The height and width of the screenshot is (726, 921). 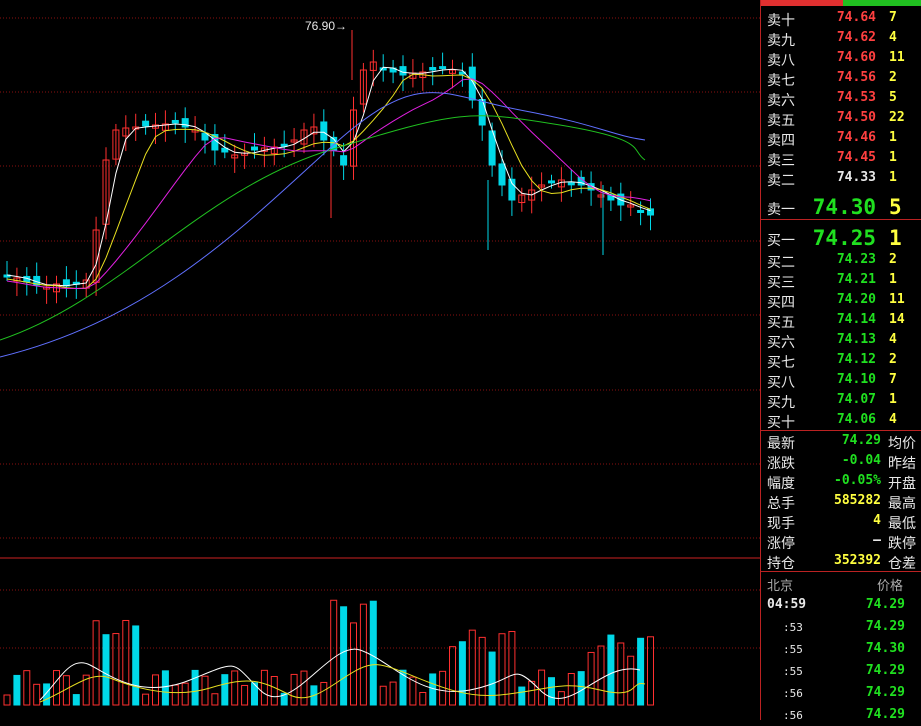 What do you see at coordinates (856, 177) in the screenshot?
I see `ask-level-2-price: 74.33` at bounding box center [856, 177].